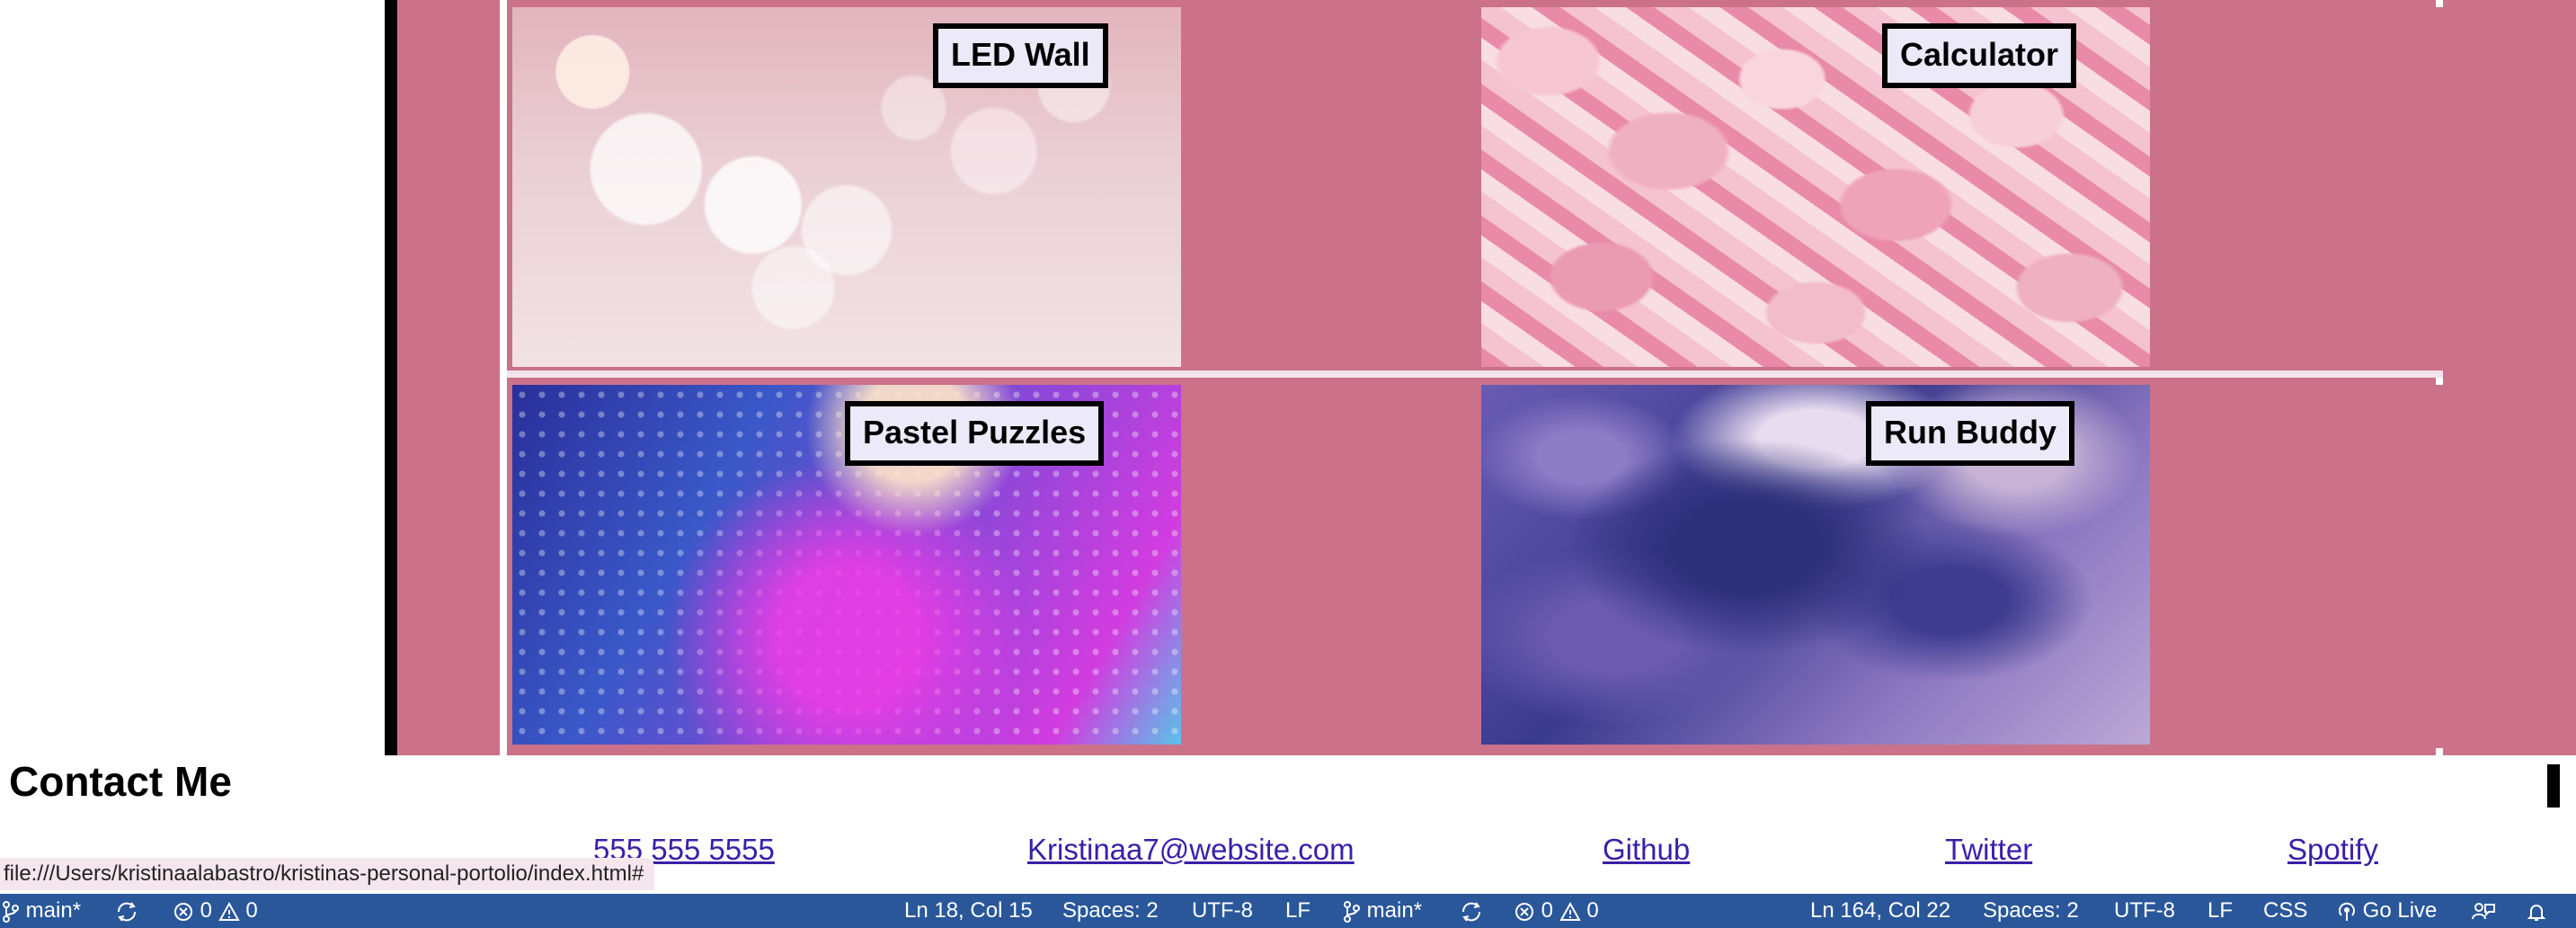 Image resolution: width=2576 pixels, height=928 pixels. Describe the element at coordinates (1475, 374) in the screenshot. I see `row-divider` at that location.